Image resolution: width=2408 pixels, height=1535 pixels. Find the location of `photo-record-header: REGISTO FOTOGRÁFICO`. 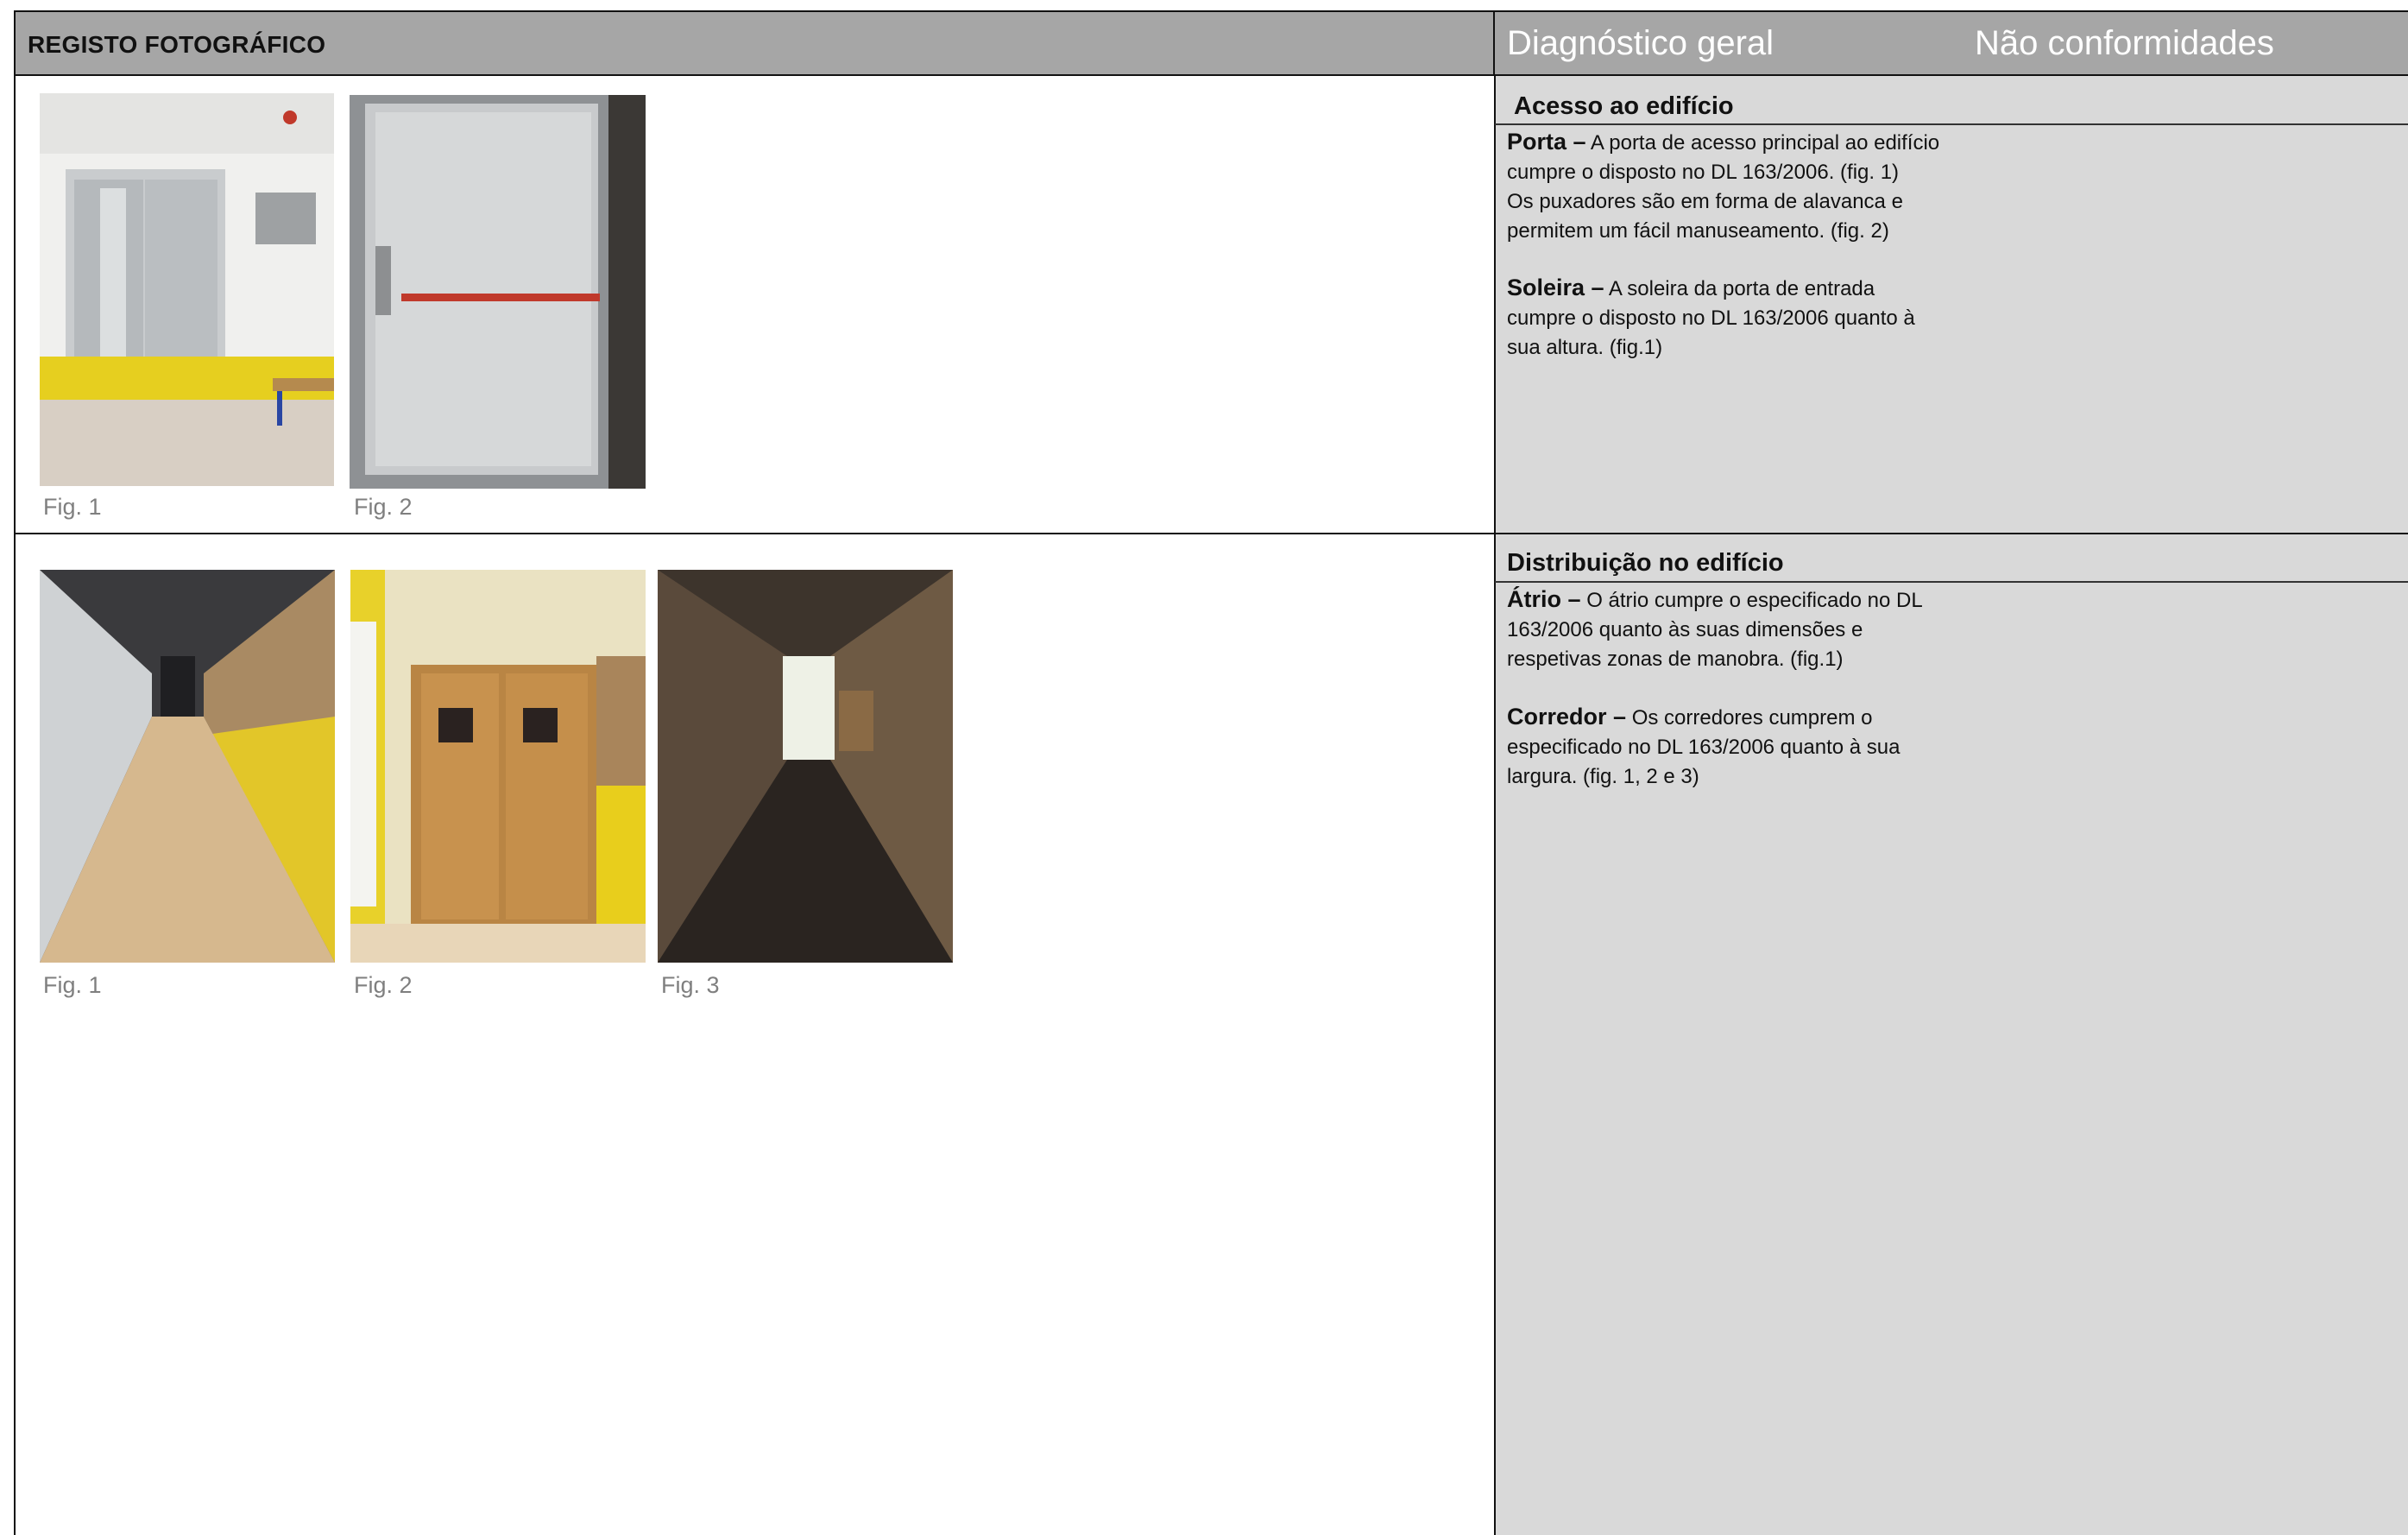

photo-record-header: REGISTO FOTOGRÁFICO is located at coordinates (754, 43).